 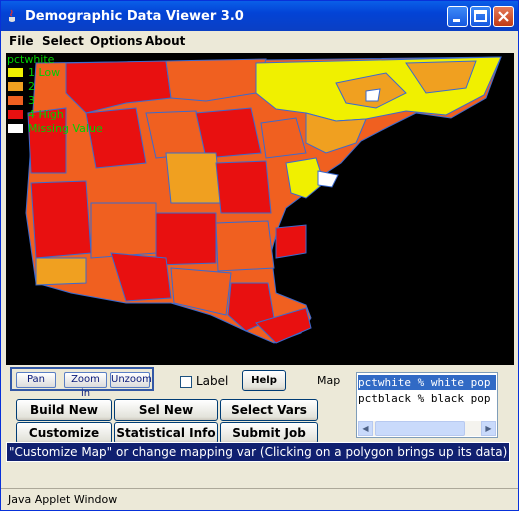 I want to click on window-title: Demographic Data Viewer 3.0, so click(x=134, y=16).